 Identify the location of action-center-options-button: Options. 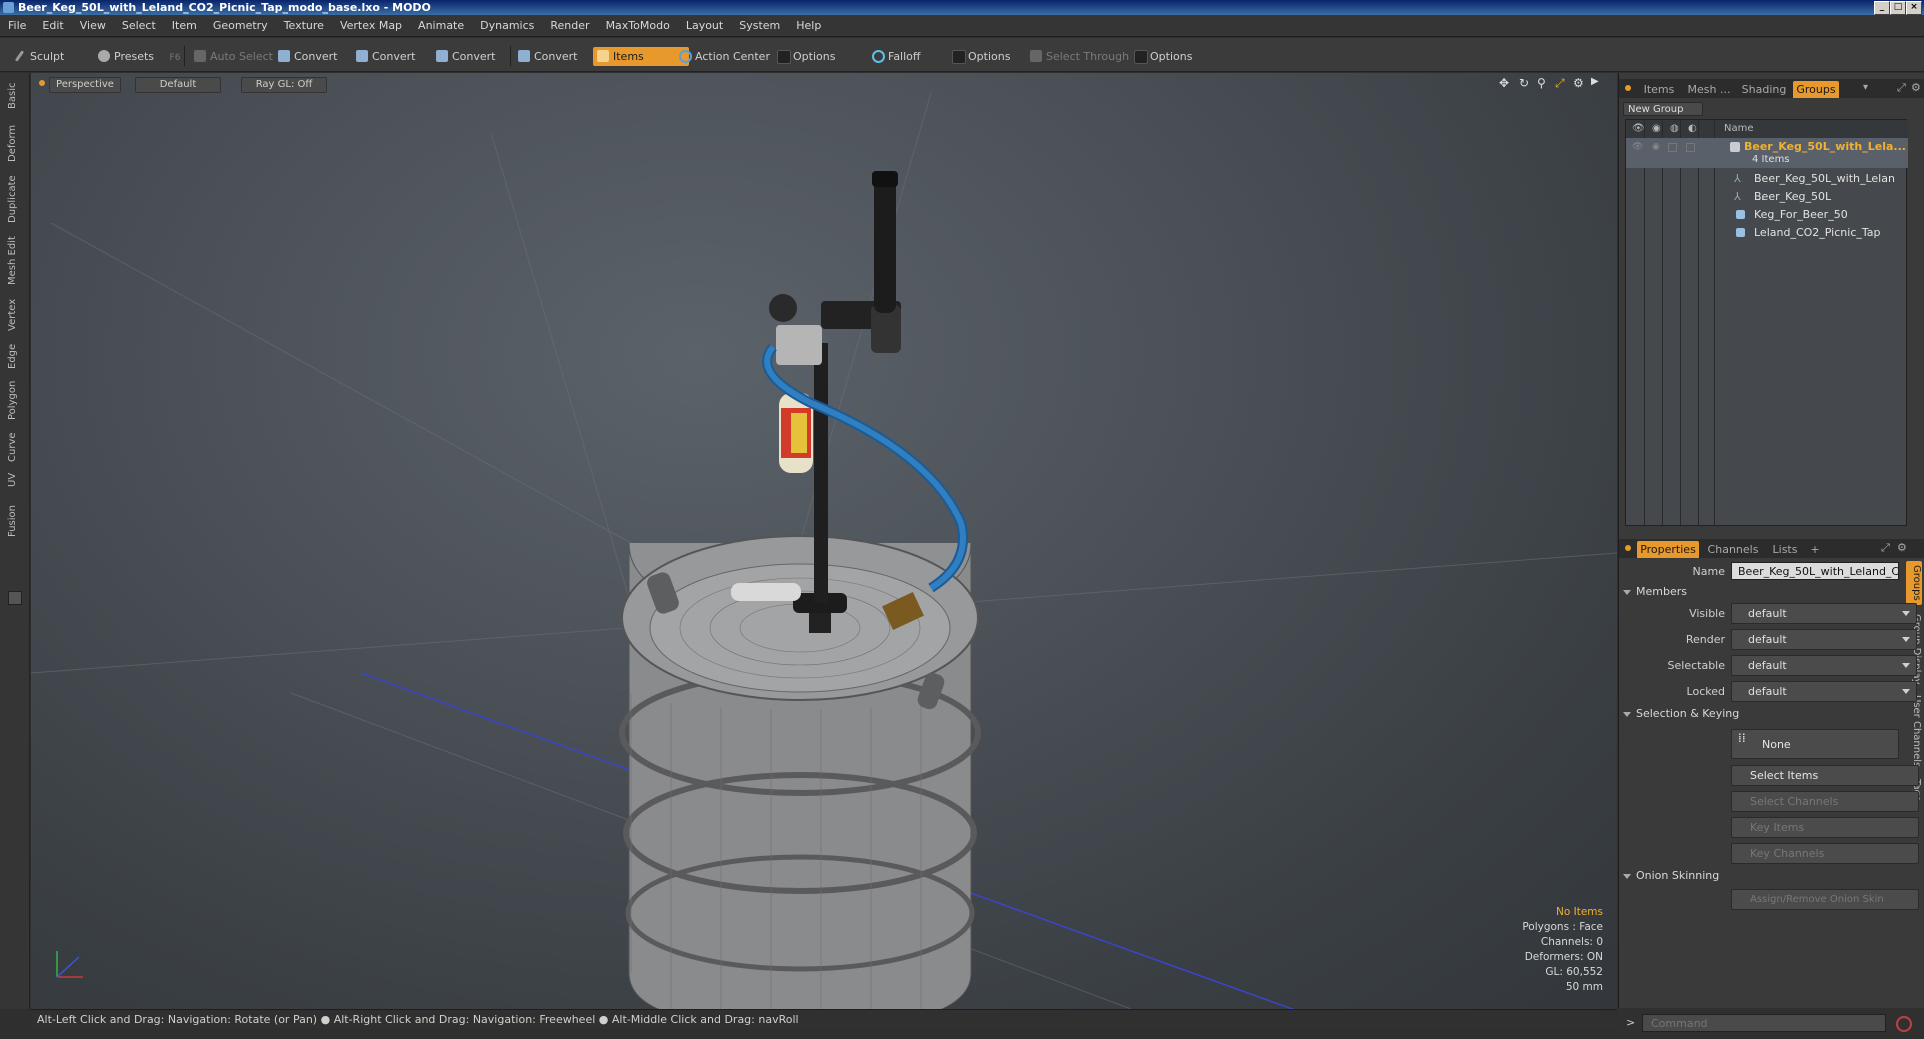
(828, 56).